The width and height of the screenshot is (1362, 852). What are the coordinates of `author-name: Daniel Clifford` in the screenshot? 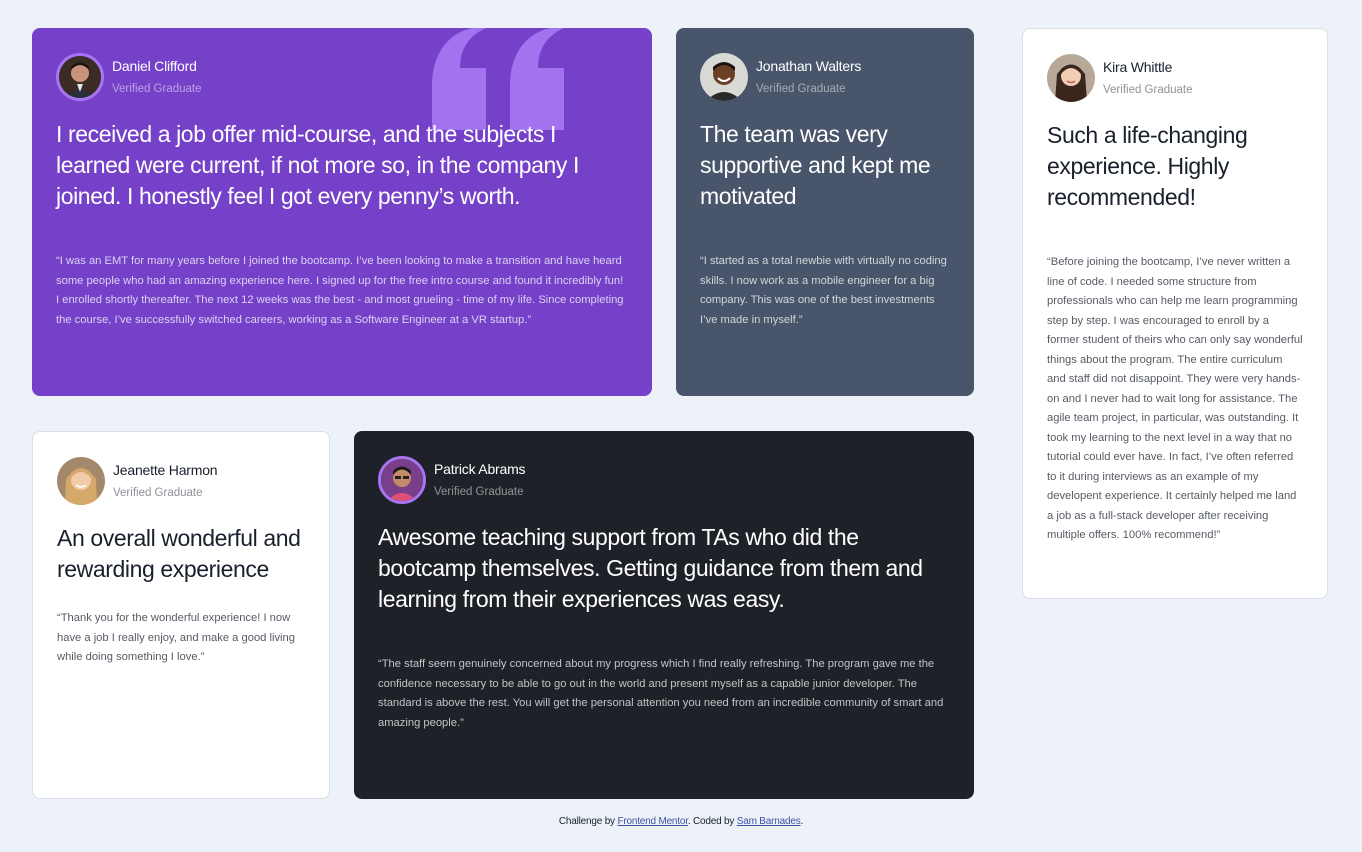 It's located at (154, 65).